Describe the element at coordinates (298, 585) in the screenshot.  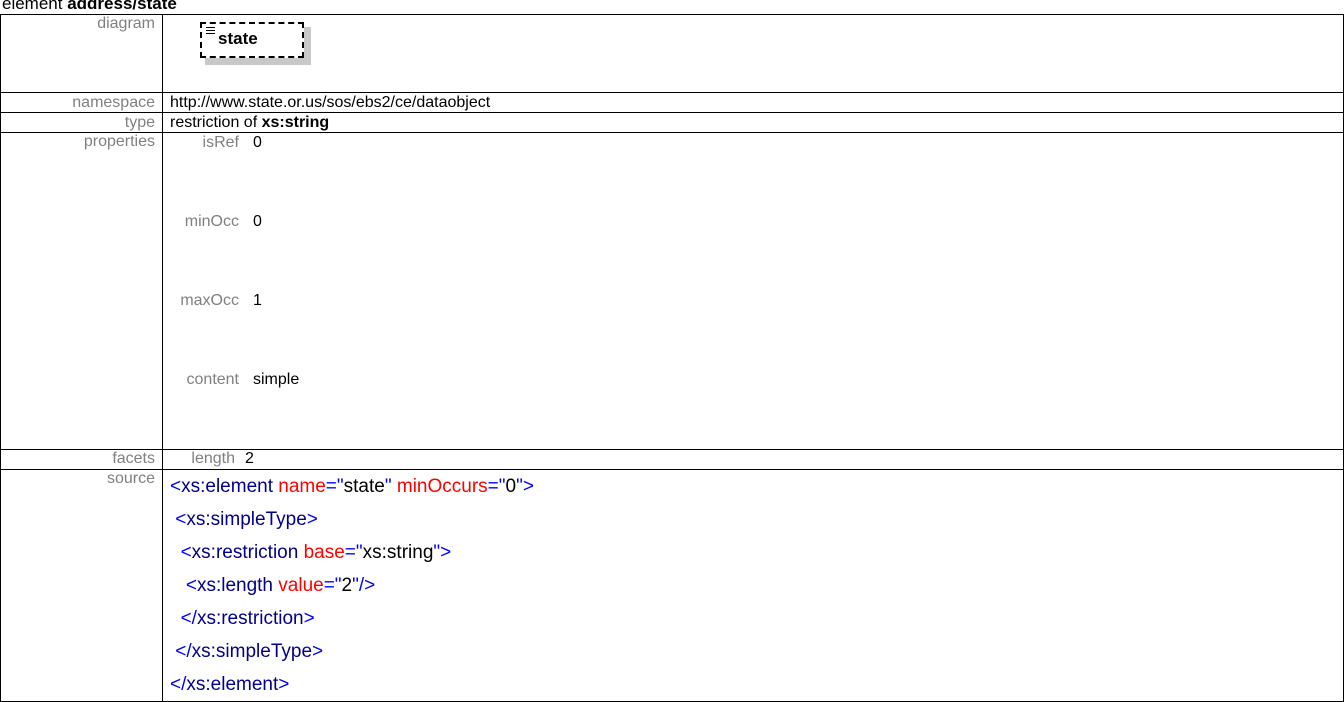
I see `source-token: value` at that location.